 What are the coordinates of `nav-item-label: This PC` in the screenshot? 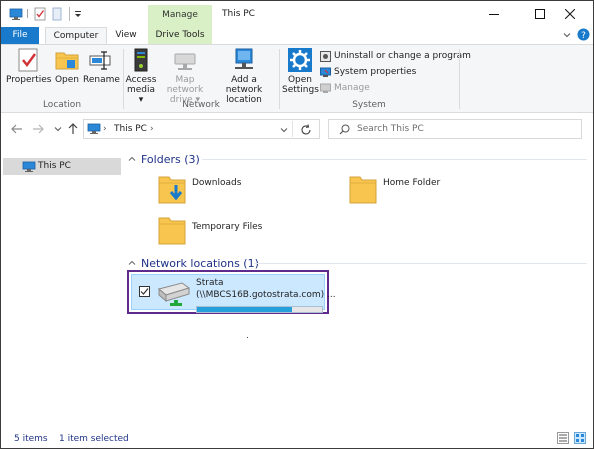 It's located at (54, 166).